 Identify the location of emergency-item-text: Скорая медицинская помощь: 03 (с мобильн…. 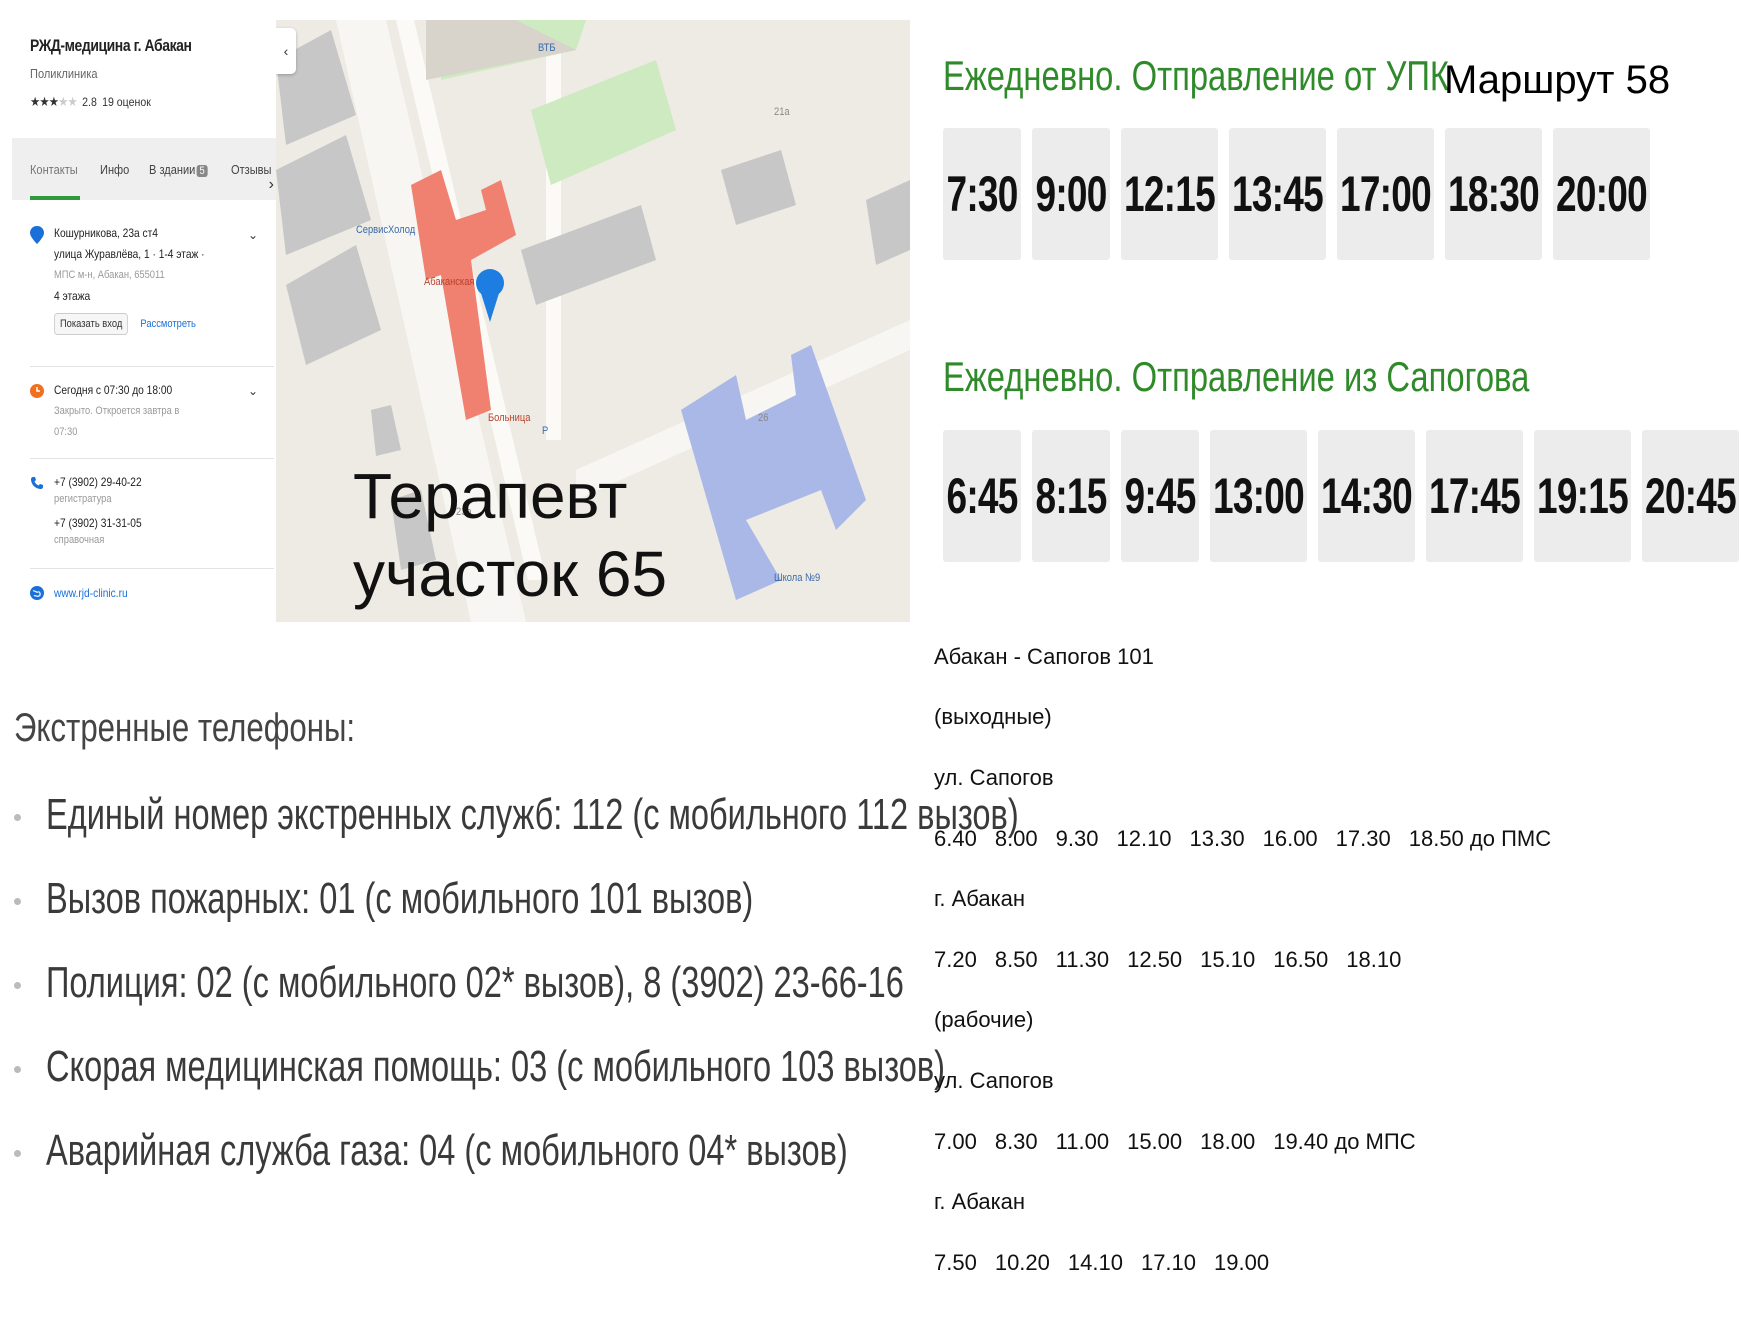
(496, 1066).